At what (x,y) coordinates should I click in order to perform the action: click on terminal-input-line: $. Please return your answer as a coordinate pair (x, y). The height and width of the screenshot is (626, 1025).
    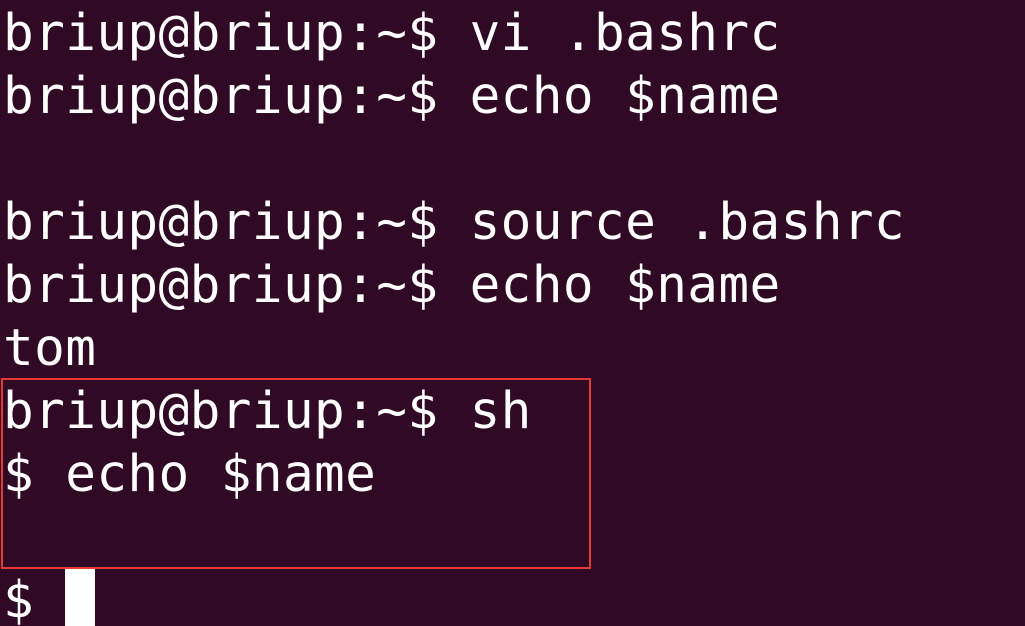
    Looking at the image, I should click on (49, 596).